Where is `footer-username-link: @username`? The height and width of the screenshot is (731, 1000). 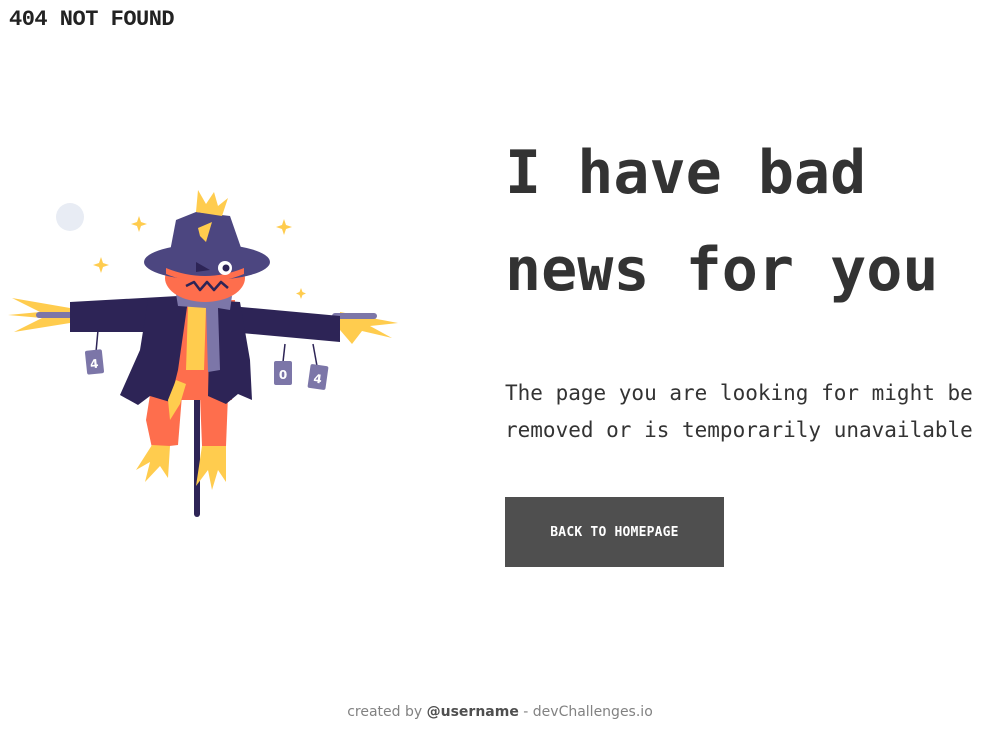 footer-username-link: @username is located at coordinates (473, 712).